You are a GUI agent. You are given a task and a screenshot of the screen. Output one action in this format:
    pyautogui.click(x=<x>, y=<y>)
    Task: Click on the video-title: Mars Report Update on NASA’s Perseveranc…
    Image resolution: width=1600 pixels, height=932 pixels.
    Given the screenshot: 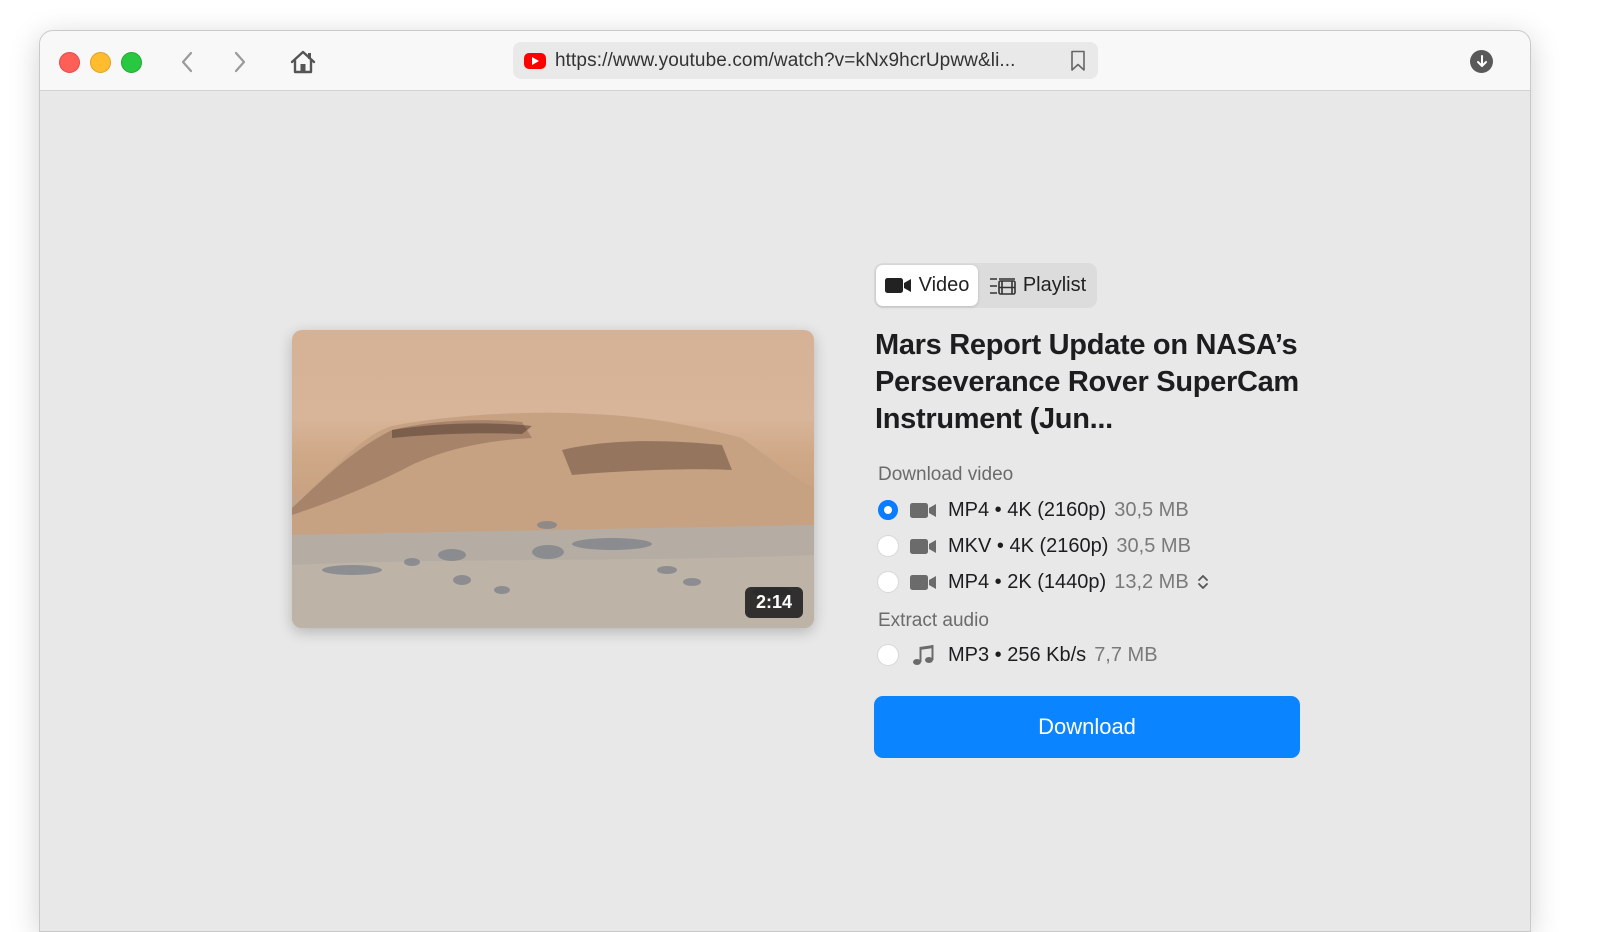 What is the action you would take?
    pyautogui.click(x=1087, y=382)
    